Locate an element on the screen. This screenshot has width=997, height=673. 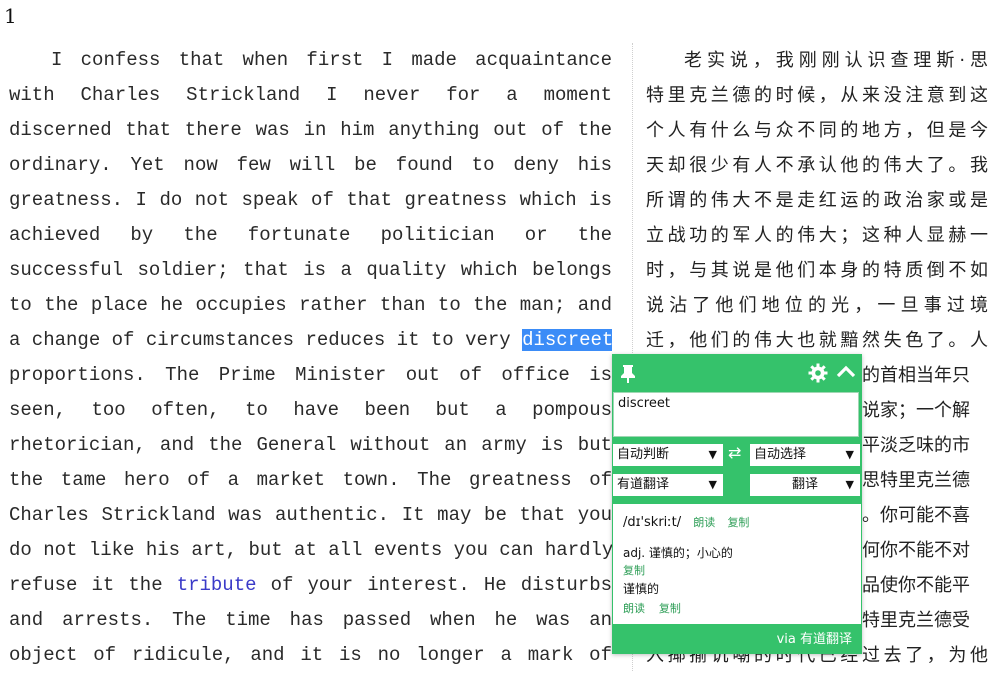
chinese-line: 老实说，我刚刚认识查理斯·思 is located at coordinates (836, 60).